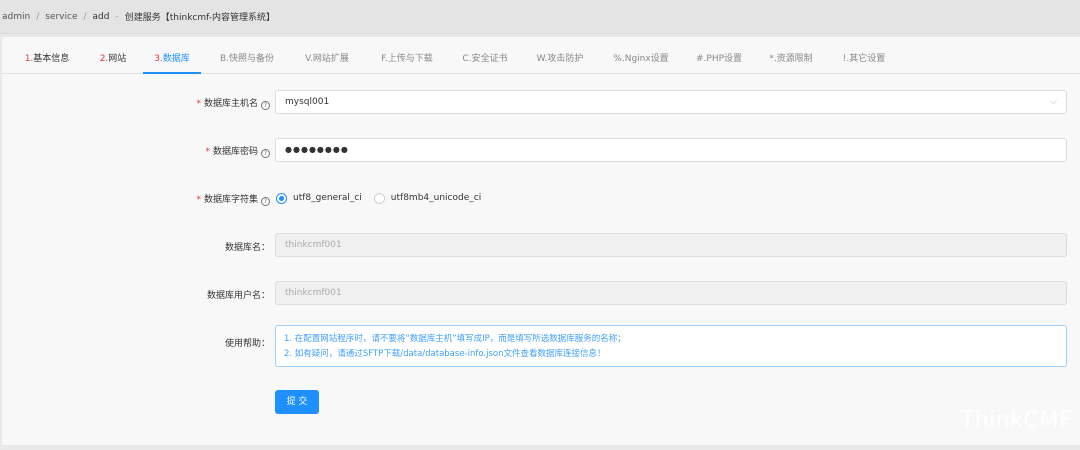  What do you see at coordinates (671, 245) in the screenshot?
I see `db-name-input: thinkcmf001` at bounding box center [671, 245].